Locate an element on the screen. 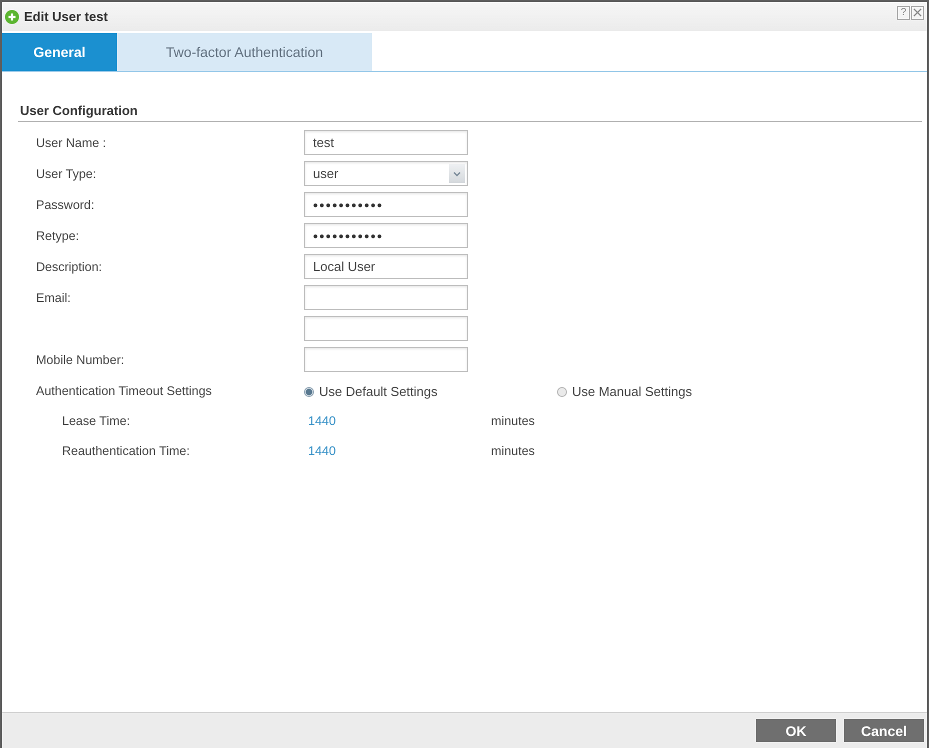 The width and height of the screenshot is (929, 748). window-title: Edit User test is located at coordinates (66, 16).